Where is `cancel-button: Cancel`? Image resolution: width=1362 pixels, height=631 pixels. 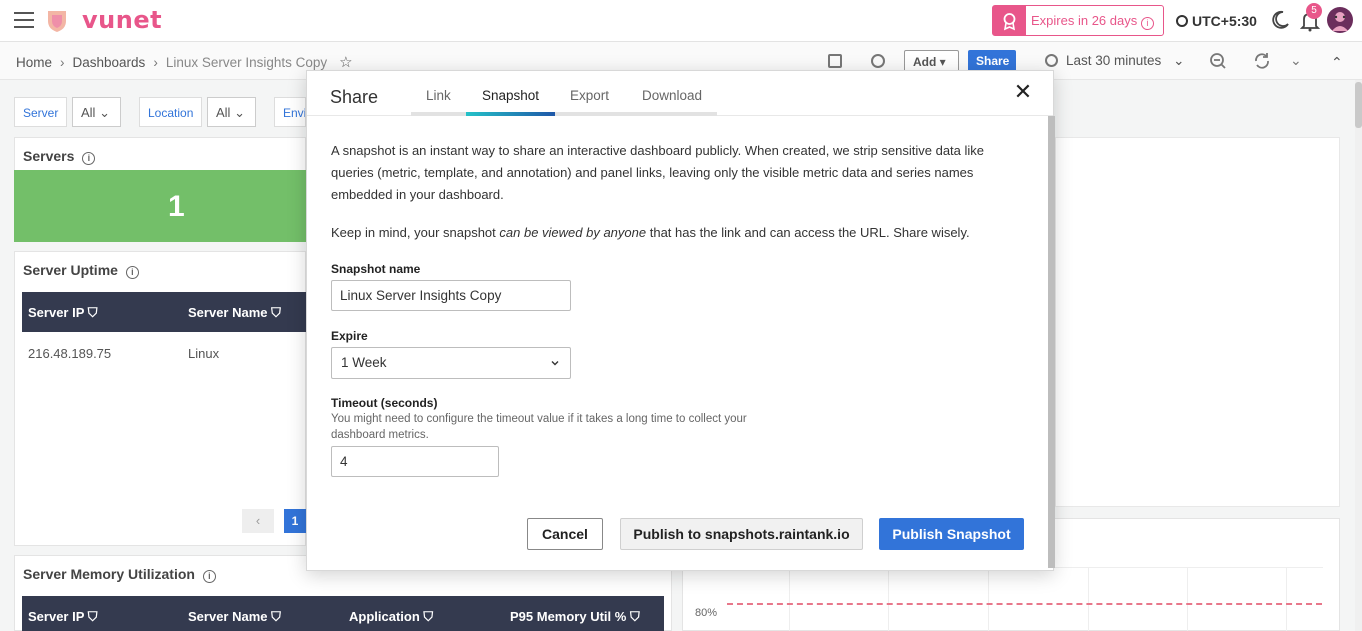
cancel-button: Cancel is located at coordinates (565, 534).